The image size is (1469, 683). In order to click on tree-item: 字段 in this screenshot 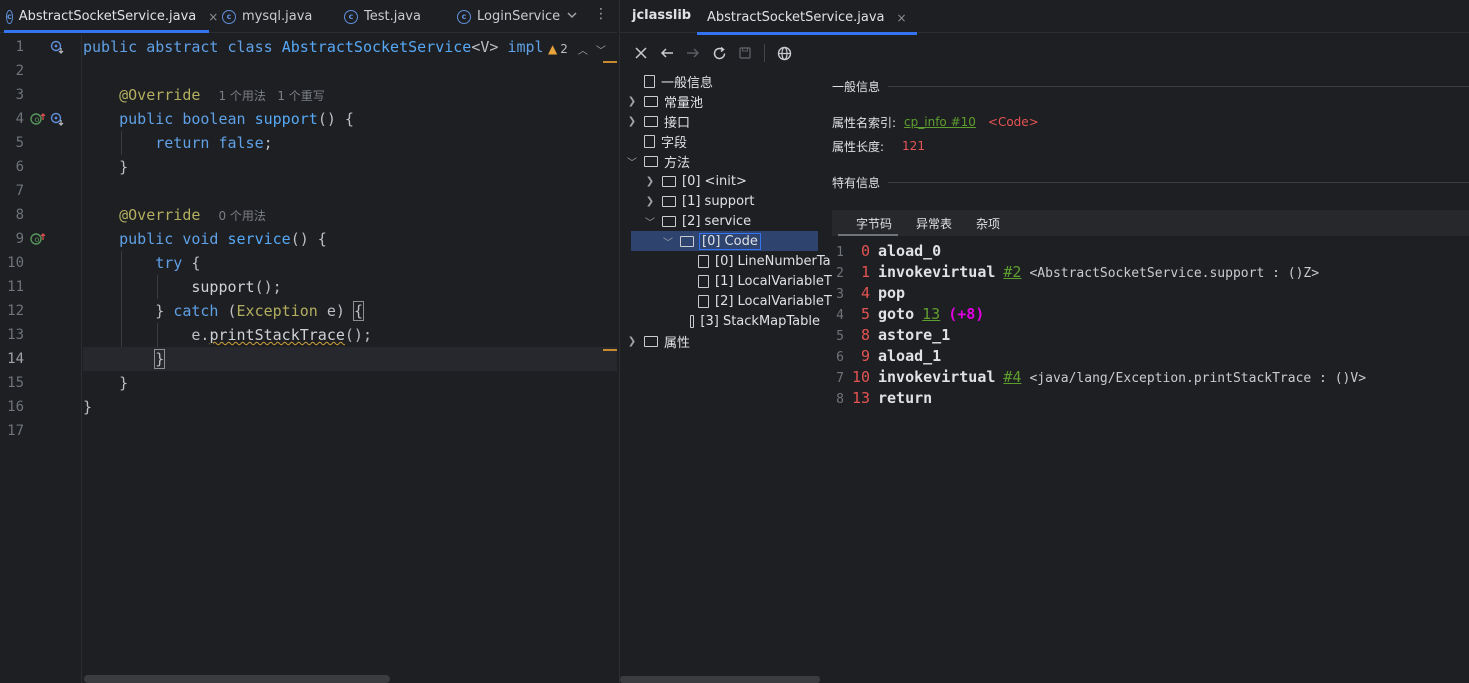, I will do `click(656, 141)`.